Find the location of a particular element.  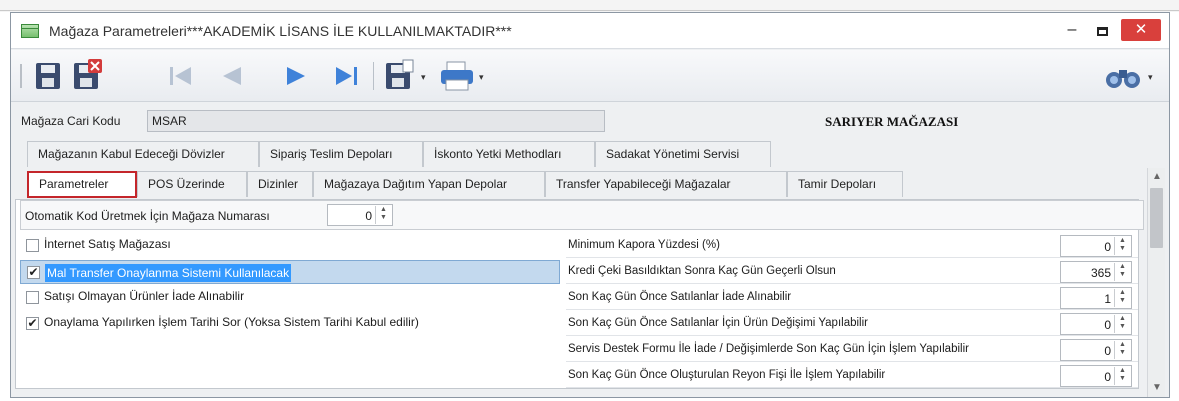

tab-loyalty-management-service: Sadakat Yönetimi Servisi is located at coordinates (683, 154).